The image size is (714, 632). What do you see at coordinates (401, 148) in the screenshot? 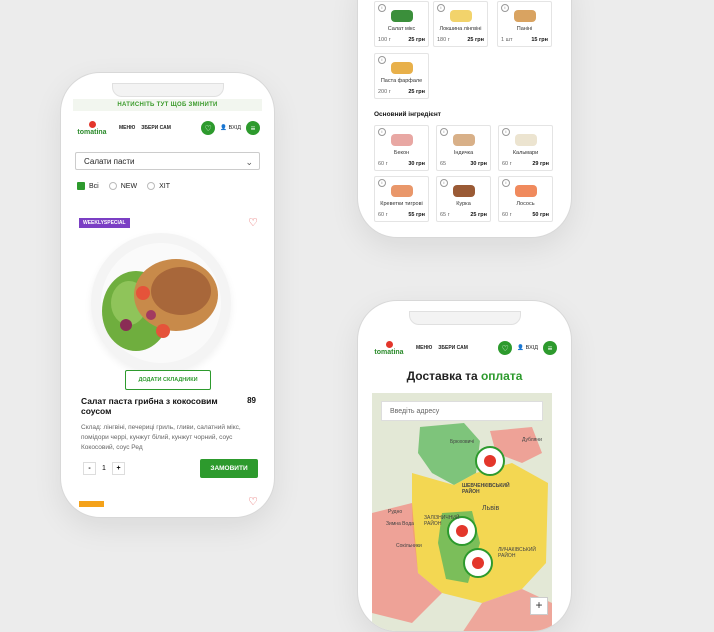
I see `ingredient-card: i Бекон 60 г 30 грн` at bounding box center [401, 148].